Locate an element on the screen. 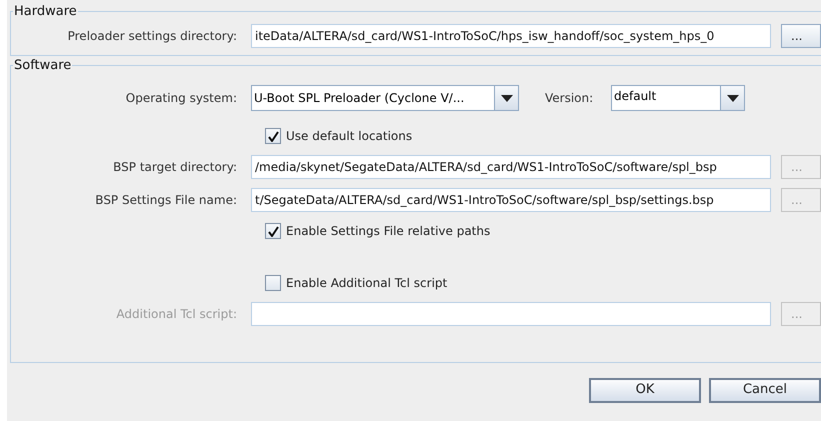  checkbox-label: Enable Additional Tcl script is located at coordinates (367, 283).